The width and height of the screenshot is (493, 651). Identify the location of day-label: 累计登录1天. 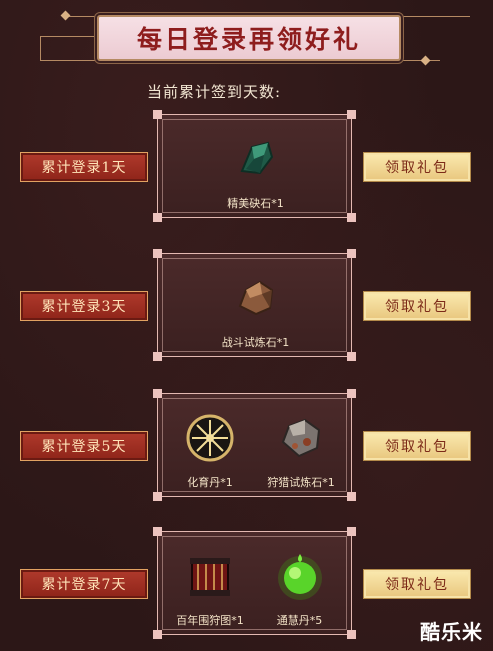
(84, 167).